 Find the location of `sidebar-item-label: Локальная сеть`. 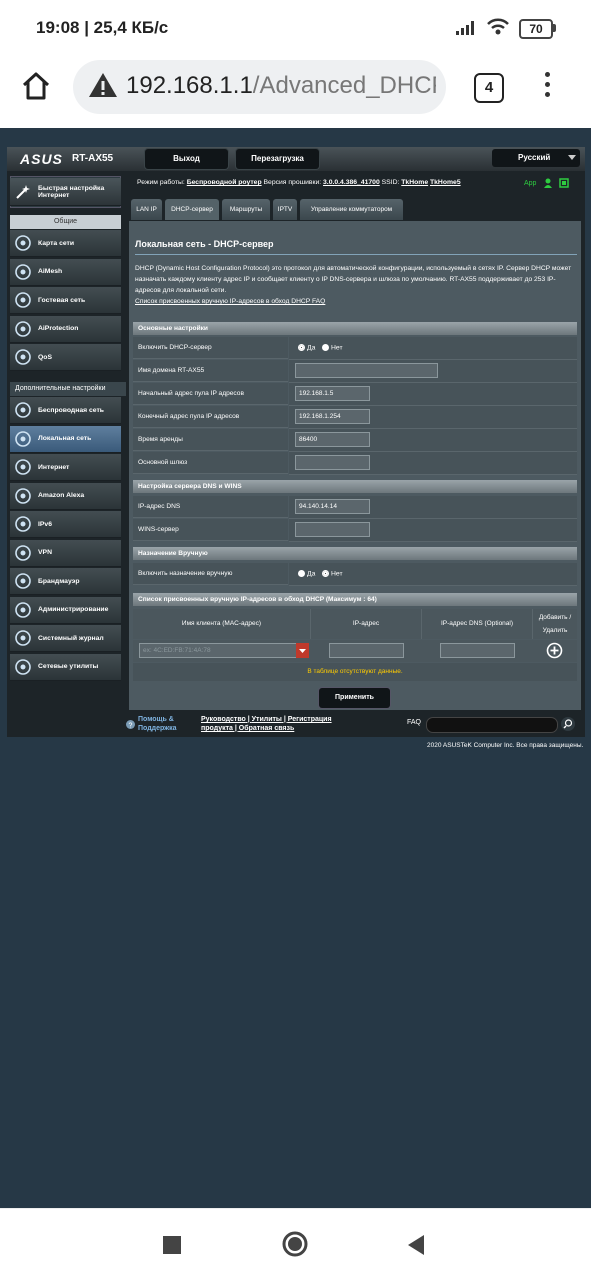

sidebar-item-label: Локальная сеть is located at coordinates (65, 438).